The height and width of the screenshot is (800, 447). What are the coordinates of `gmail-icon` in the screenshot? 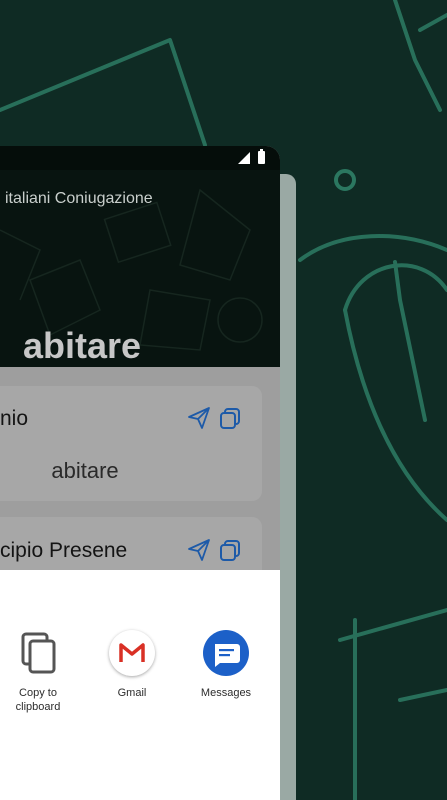 It's located at (132, 653).